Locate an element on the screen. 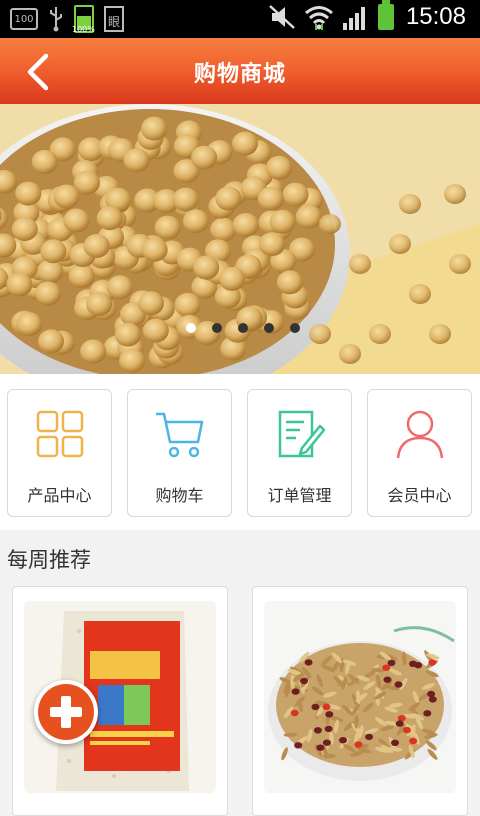  app-bar: 购物商城 is located at coordinates (240, 71).